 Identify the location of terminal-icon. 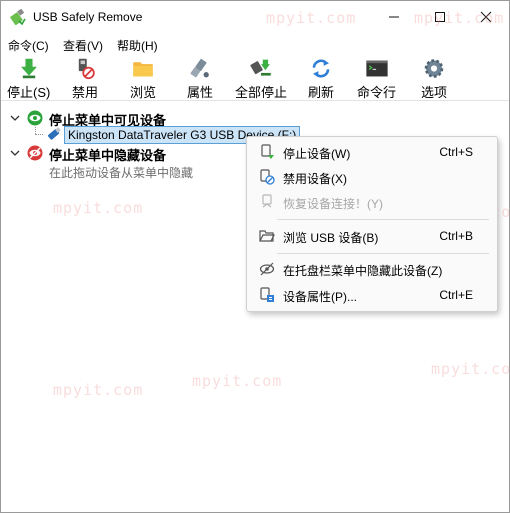
(376, 68).